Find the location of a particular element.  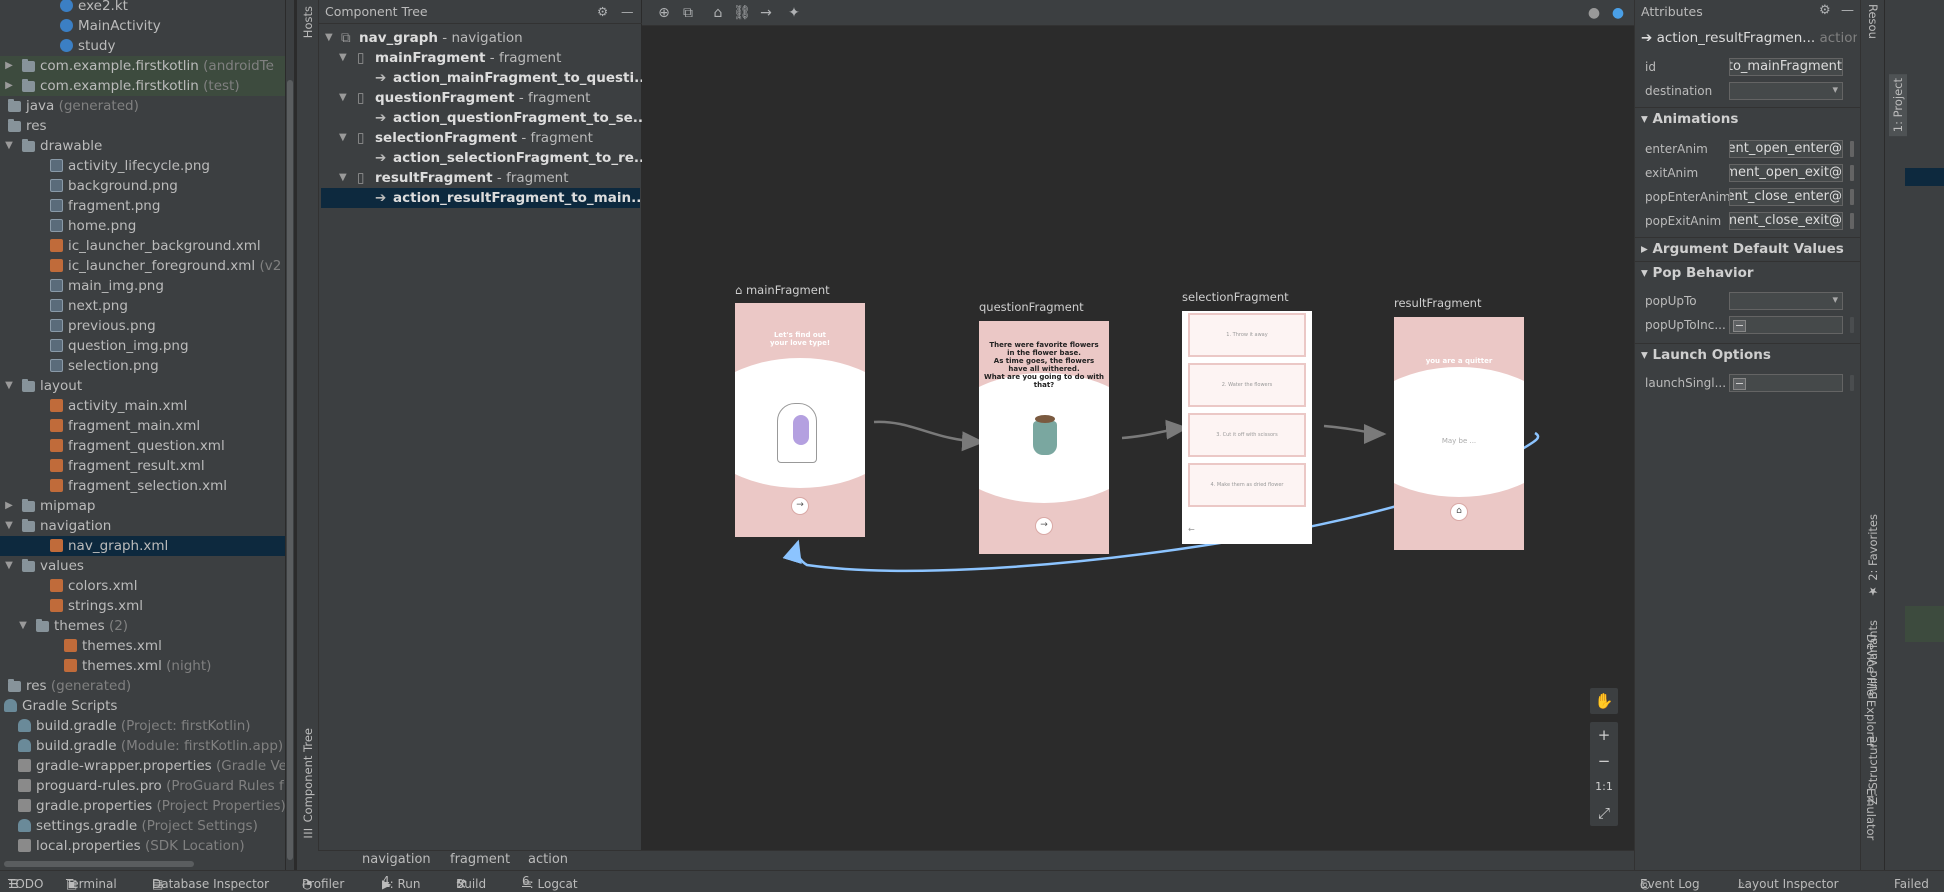

actual-size-button: 1:1 is located at coordinates (1604, 787).